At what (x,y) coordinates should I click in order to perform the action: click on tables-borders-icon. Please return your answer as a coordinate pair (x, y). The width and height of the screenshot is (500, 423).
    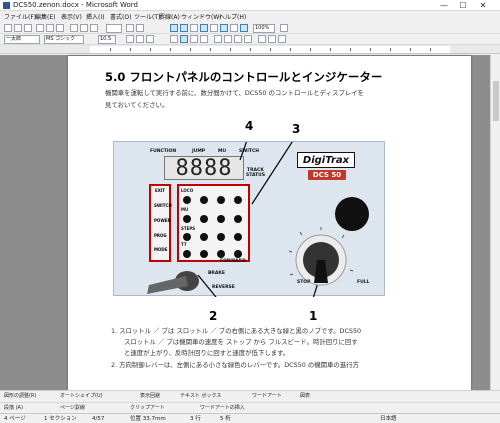
    Looking at the image, I should click on (184, 28).